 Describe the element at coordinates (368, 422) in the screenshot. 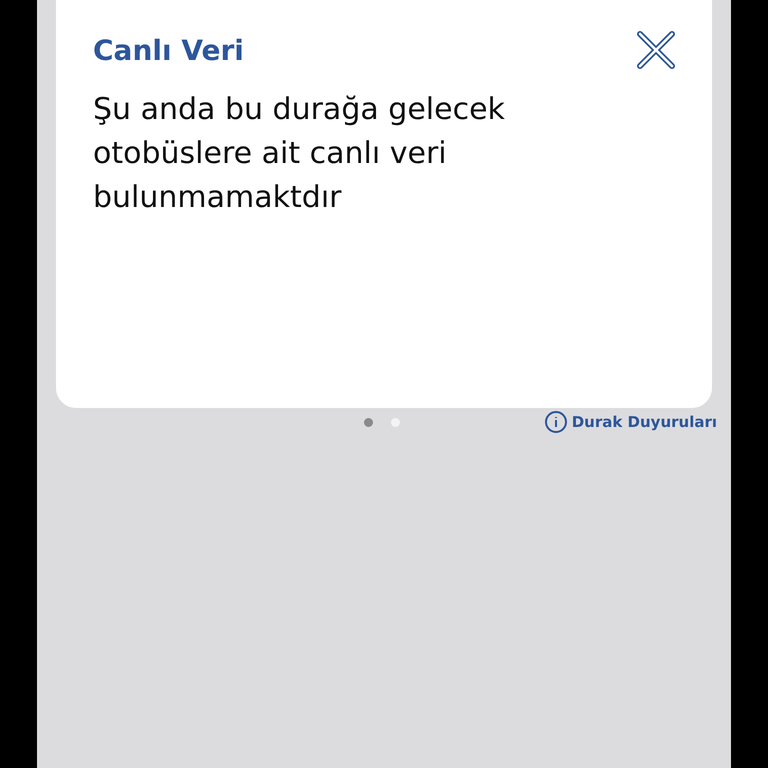

I see `pager-dot` at that location.